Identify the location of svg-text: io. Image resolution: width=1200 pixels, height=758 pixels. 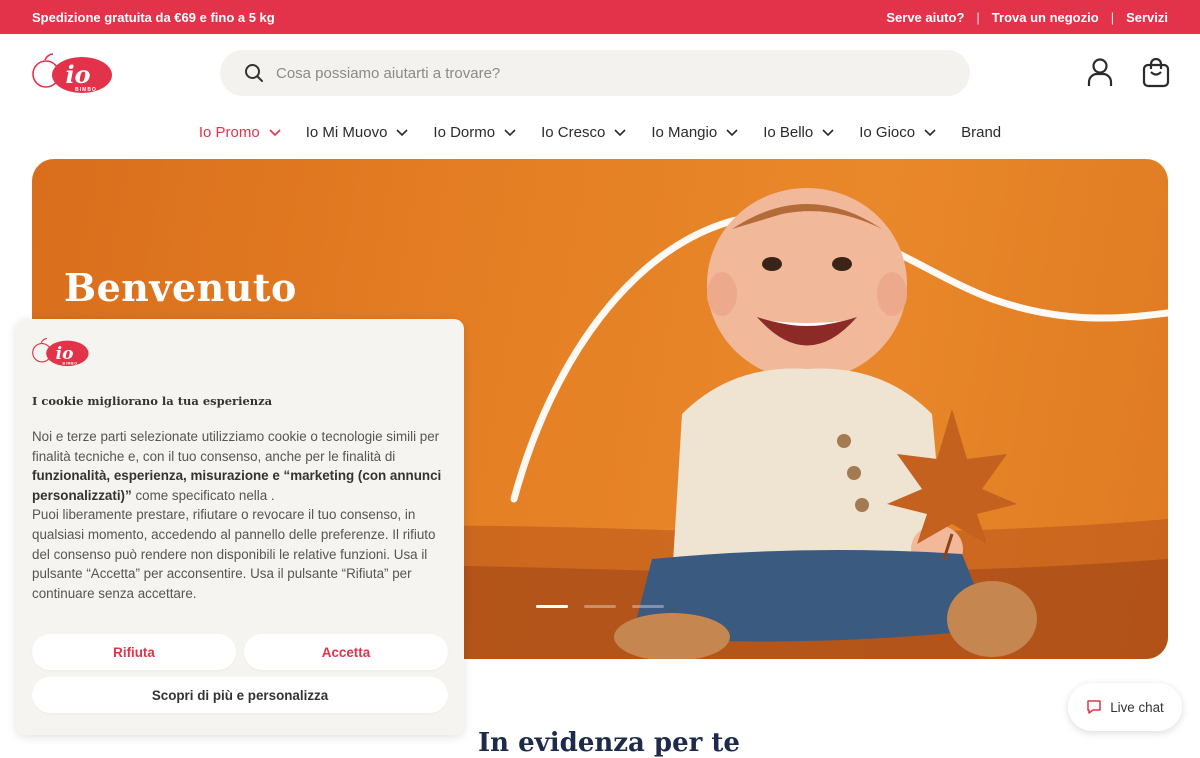
(77, 74).